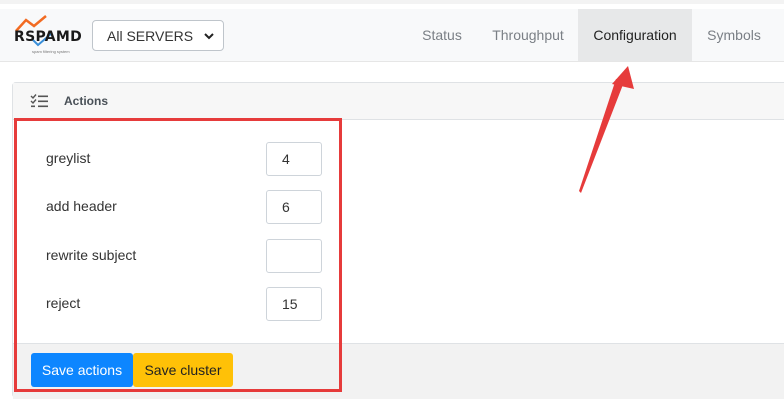 This screenshot has height=406, width=784. I want to click on tab-symbols: Symbols, so click(734, 35).